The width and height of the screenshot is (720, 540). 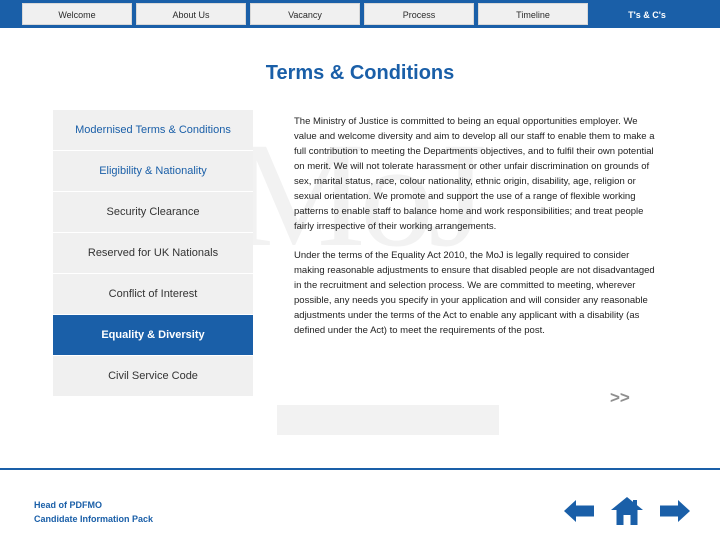 What do you see at coordinates (77, 14) in the screenshot?
I see `nav-tab-welcome: Welcome` at bounding box center [77, 14].